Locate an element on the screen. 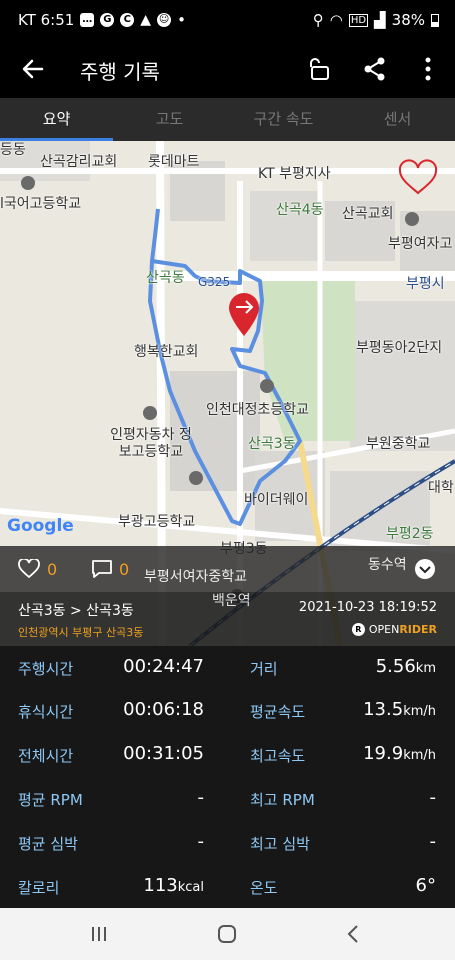  back-arrow-icon is located at coordinates (33, 69).